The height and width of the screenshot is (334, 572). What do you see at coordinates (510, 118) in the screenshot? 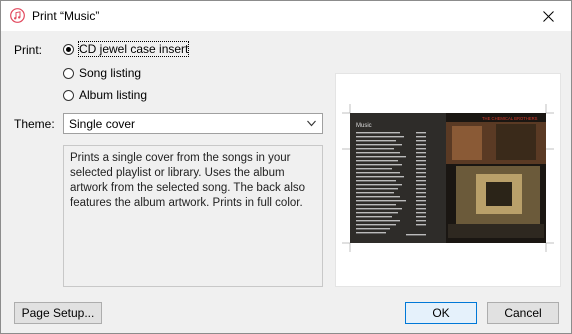
I see `front-cover-caption: THE CHEMICAL BROTHERS` at bounding box center [510, 118].